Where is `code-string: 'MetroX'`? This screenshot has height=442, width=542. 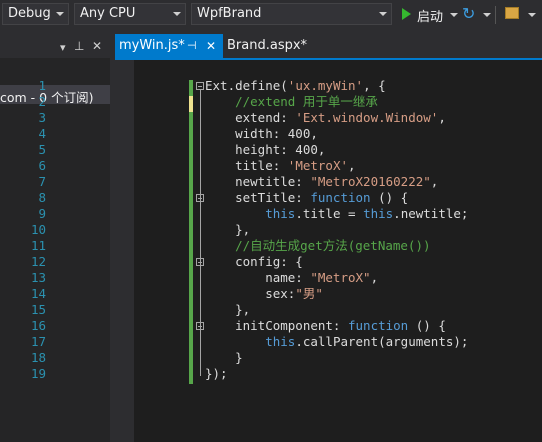 code-string: 'MetroX' is located at coordinates (318, 165).